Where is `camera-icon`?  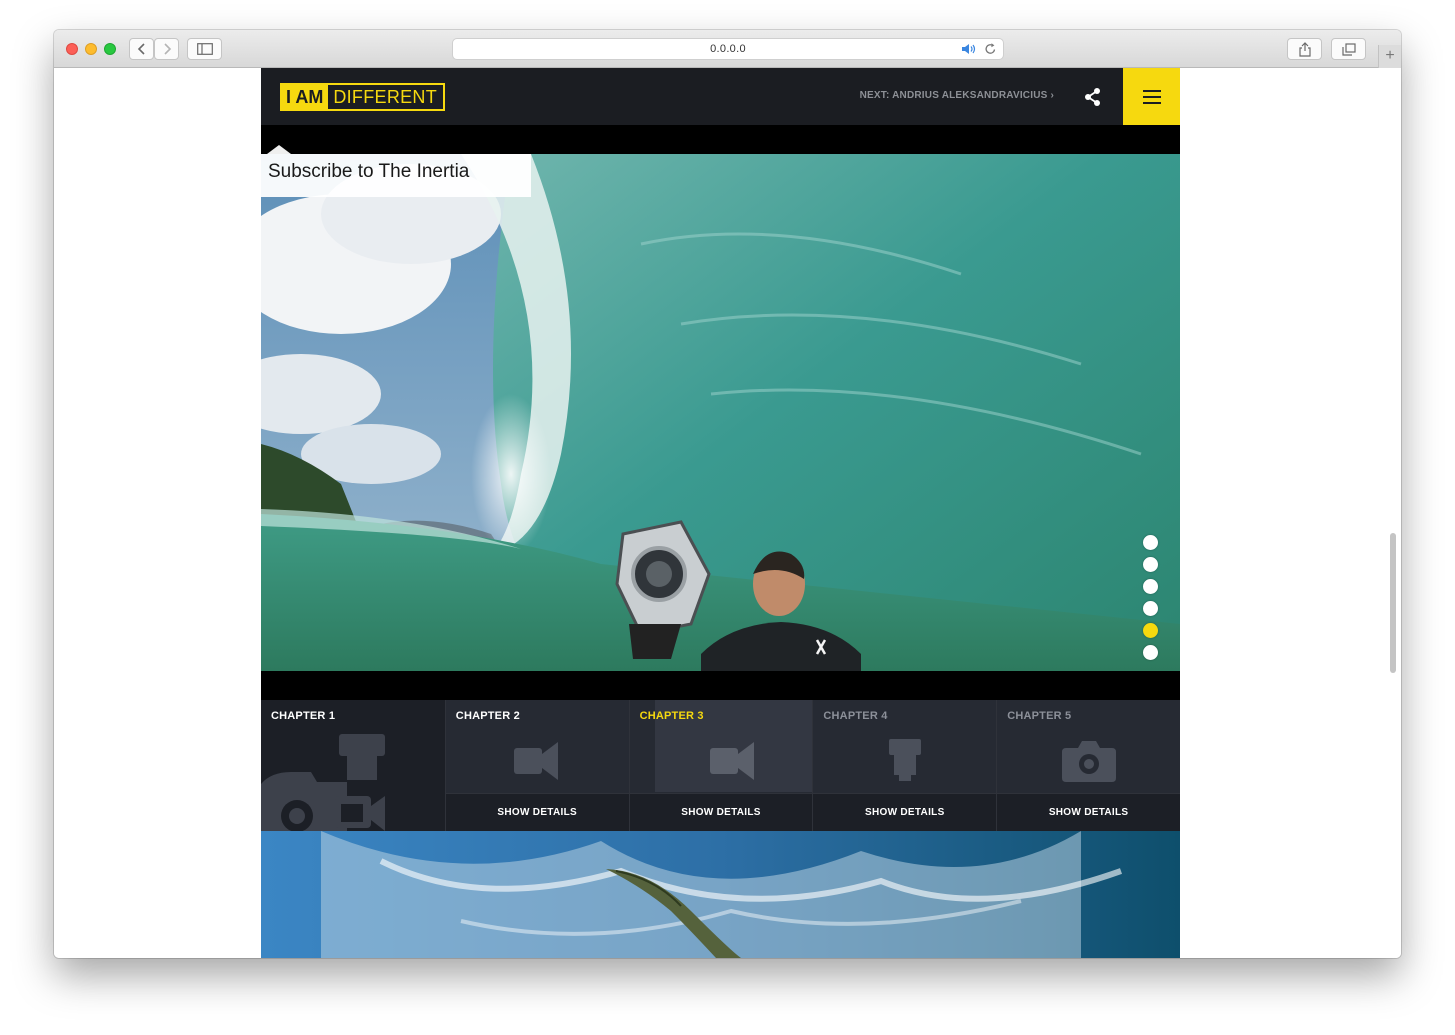 camera-icon is located at coordinates (1088, 761).